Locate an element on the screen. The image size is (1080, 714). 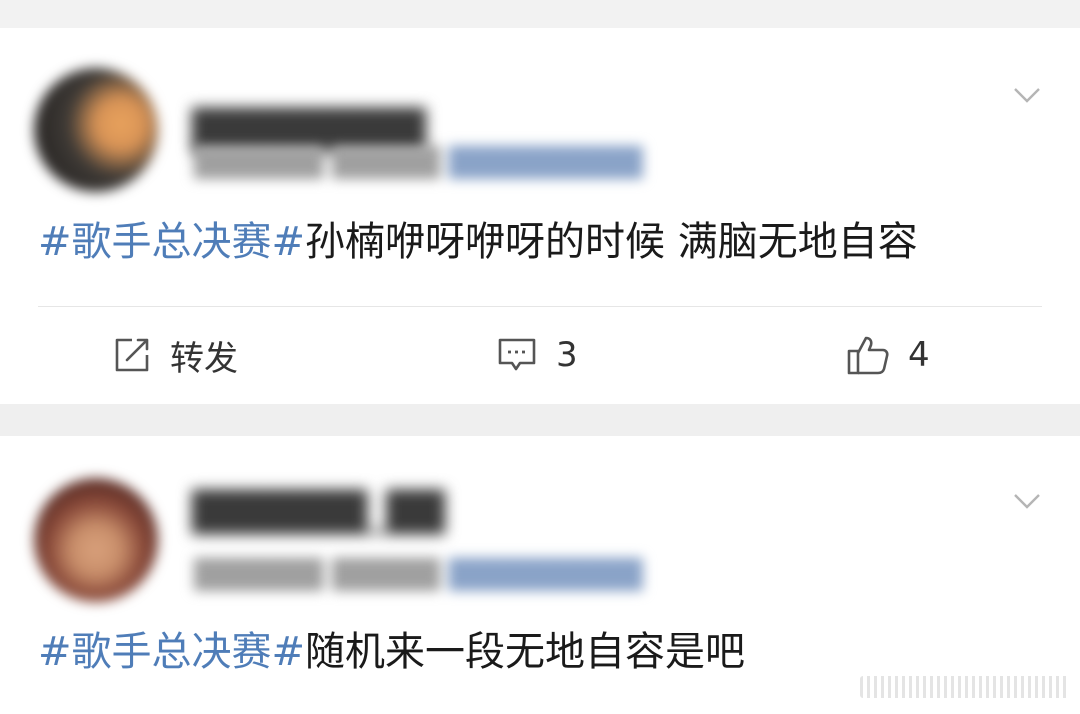
comment-icon is located at coordinates (517, 354).